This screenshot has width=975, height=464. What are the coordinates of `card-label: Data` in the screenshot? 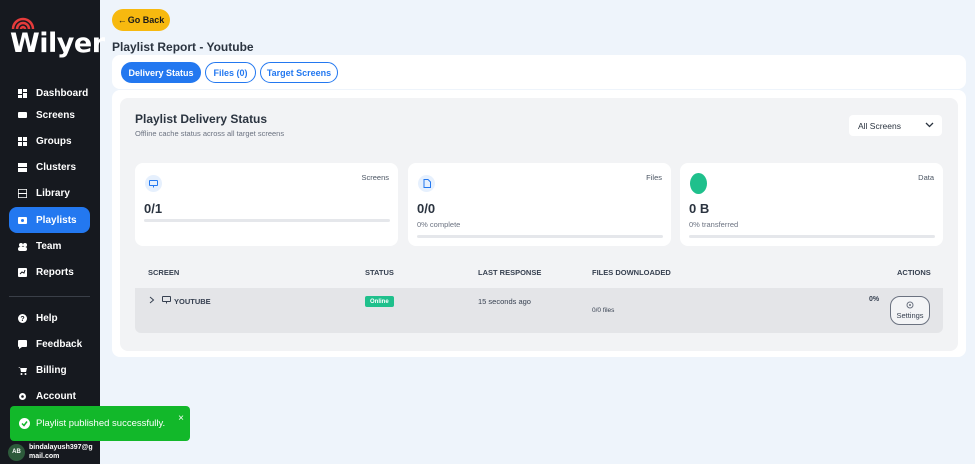 It's located at (926, 177).